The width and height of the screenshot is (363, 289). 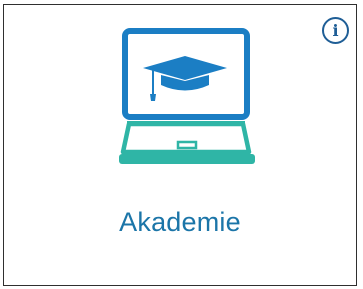 I want to click on laptop-base, so click(x=187, y=159).